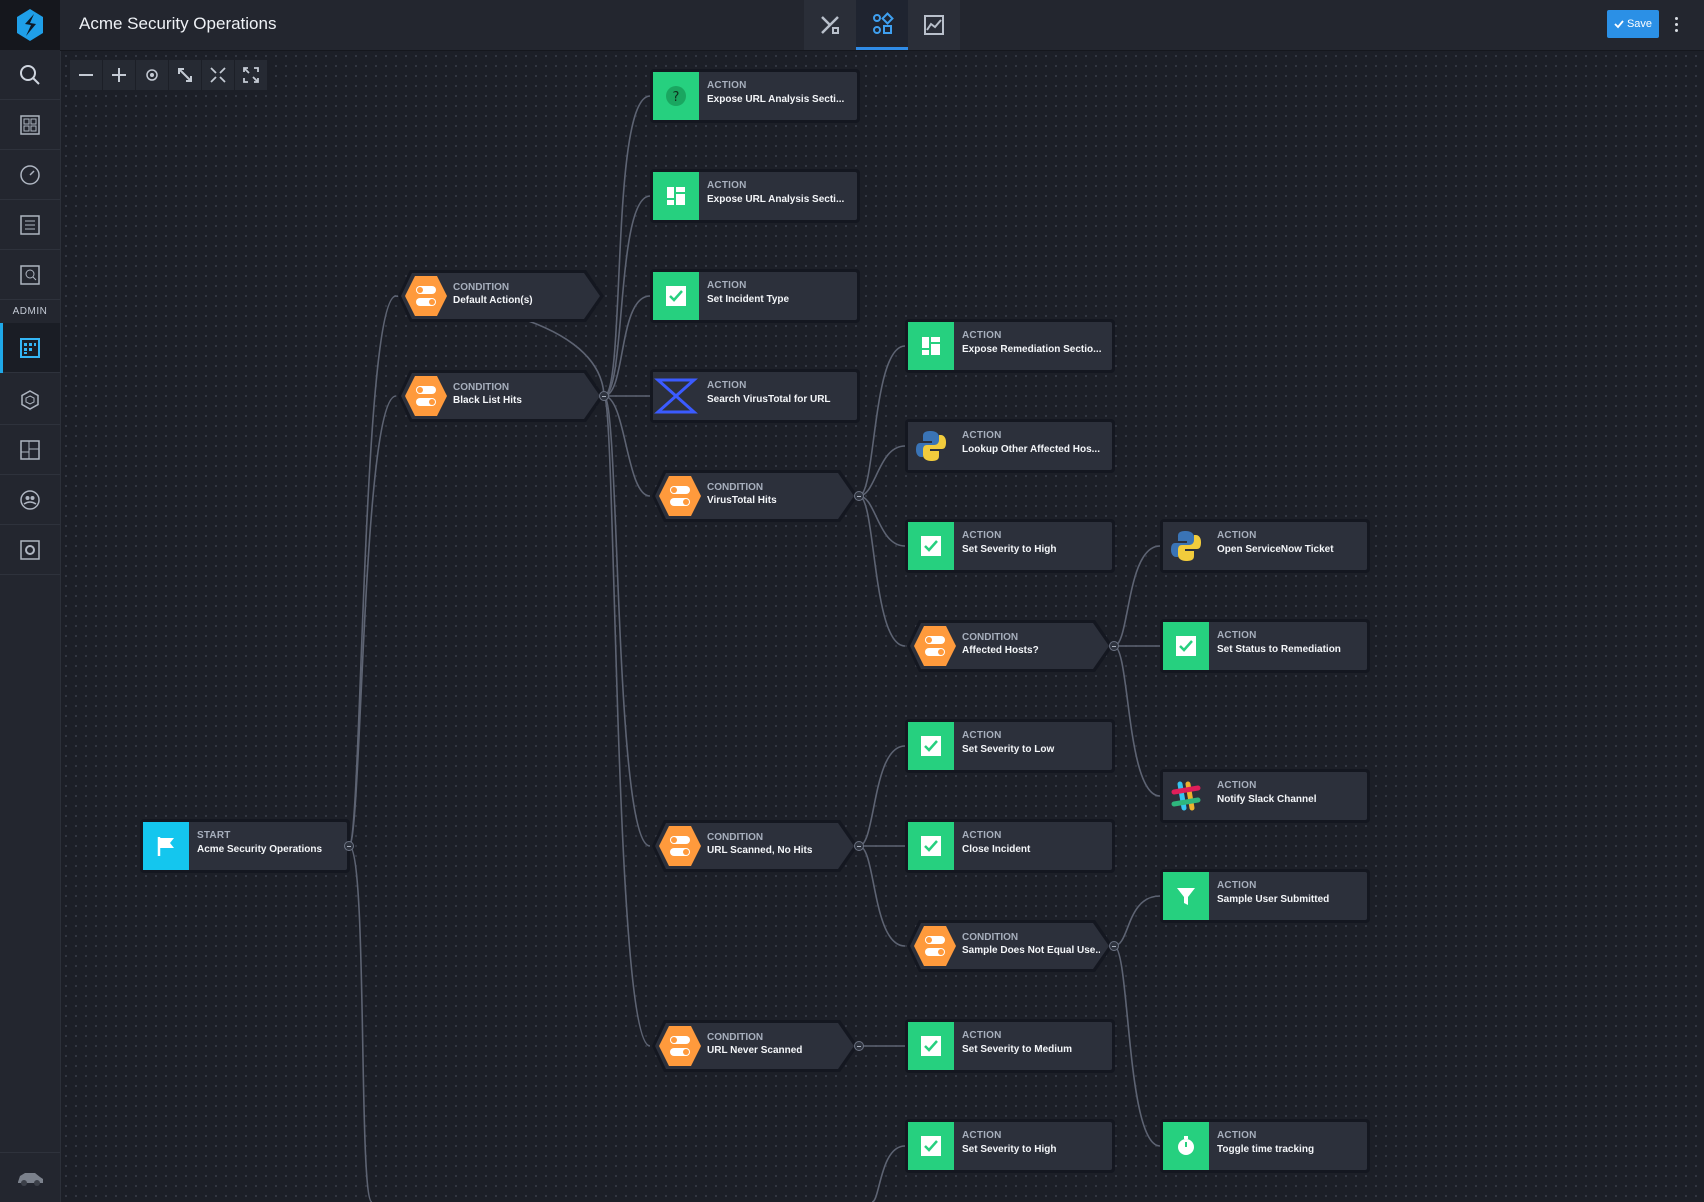 Image resolution: width=1704 pixels, height=1202 pixels. I want to click on action-node-set-incident-type: ACTION Set Incident Type, so click(755, 296).